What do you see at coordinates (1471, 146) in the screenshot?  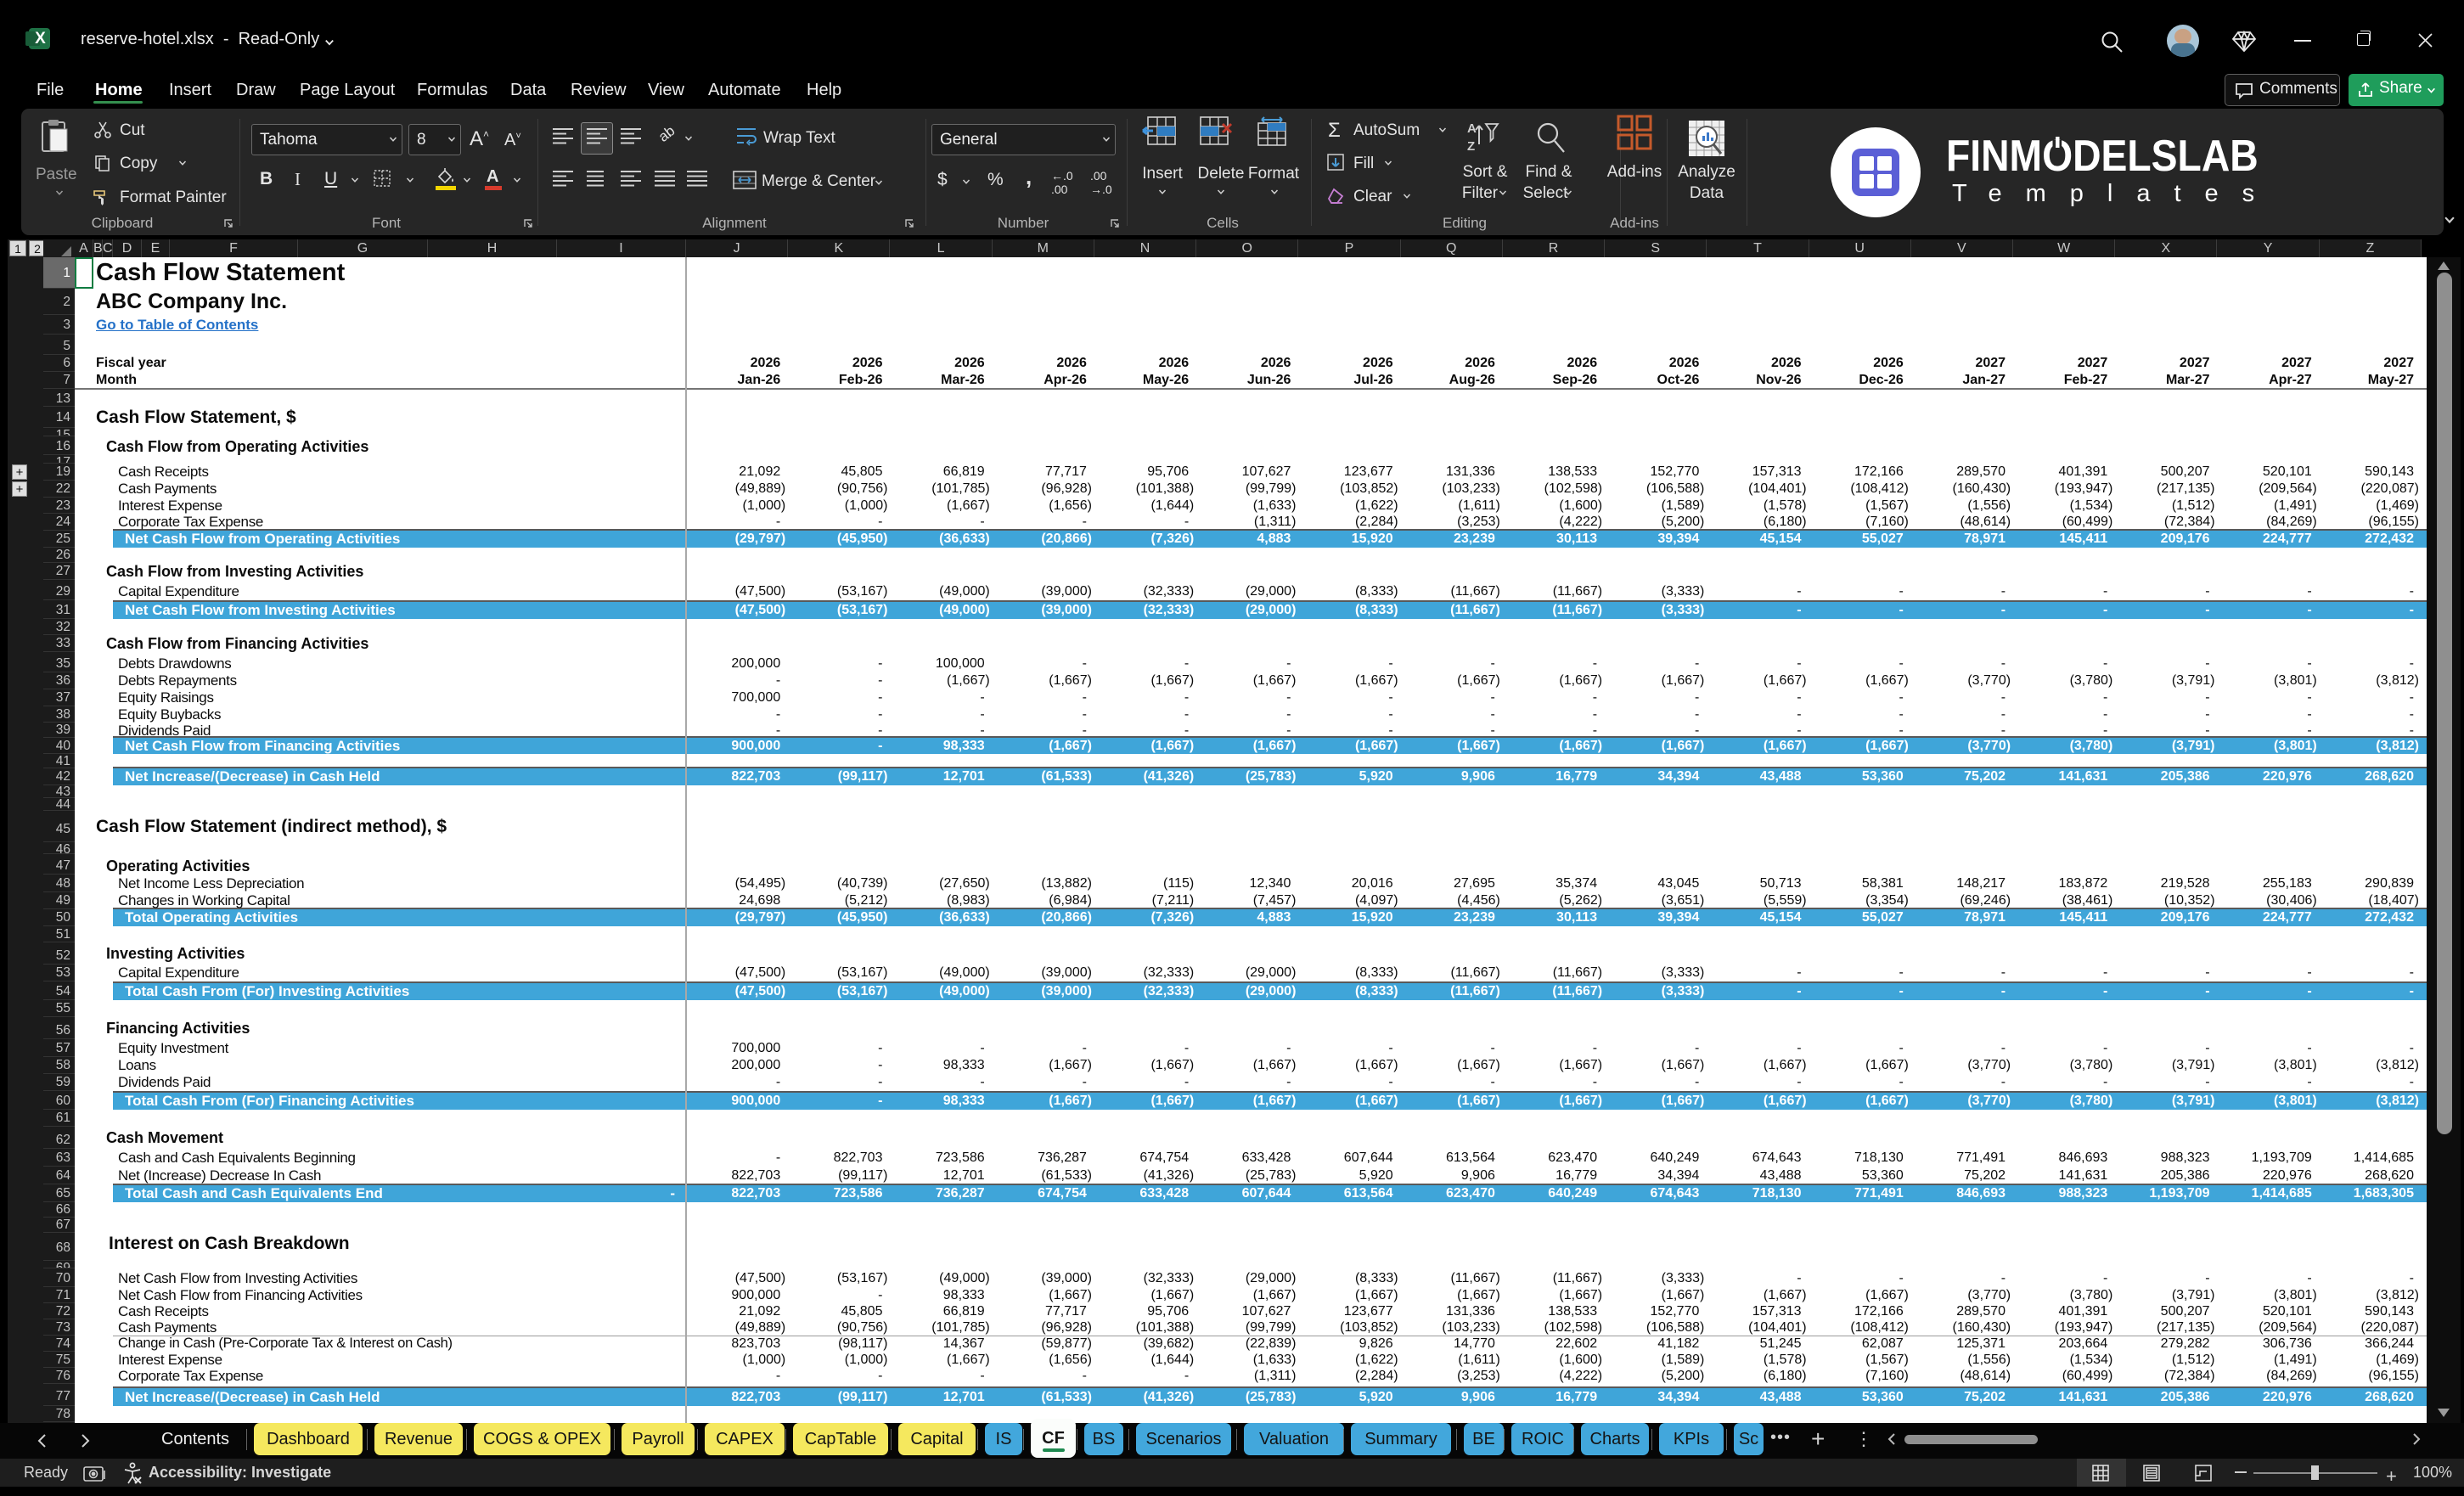 I see `svg-text: Z` at bounding box center [1471, 146].